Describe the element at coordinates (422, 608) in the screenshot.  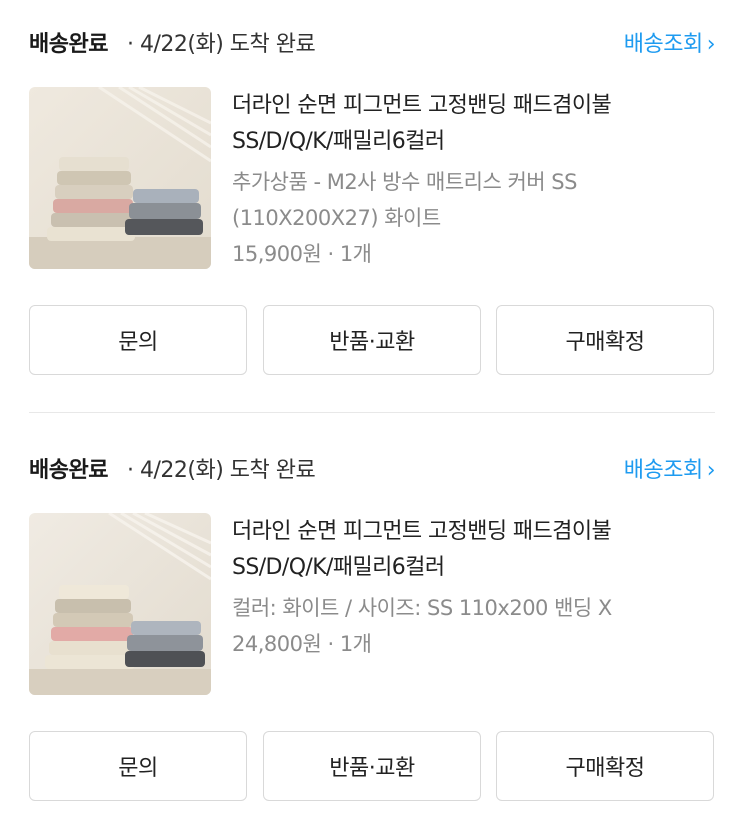
I see `product-option: 컬러: 화이트 / 사이즈: SS 110x200 밴딩 X` at that location.